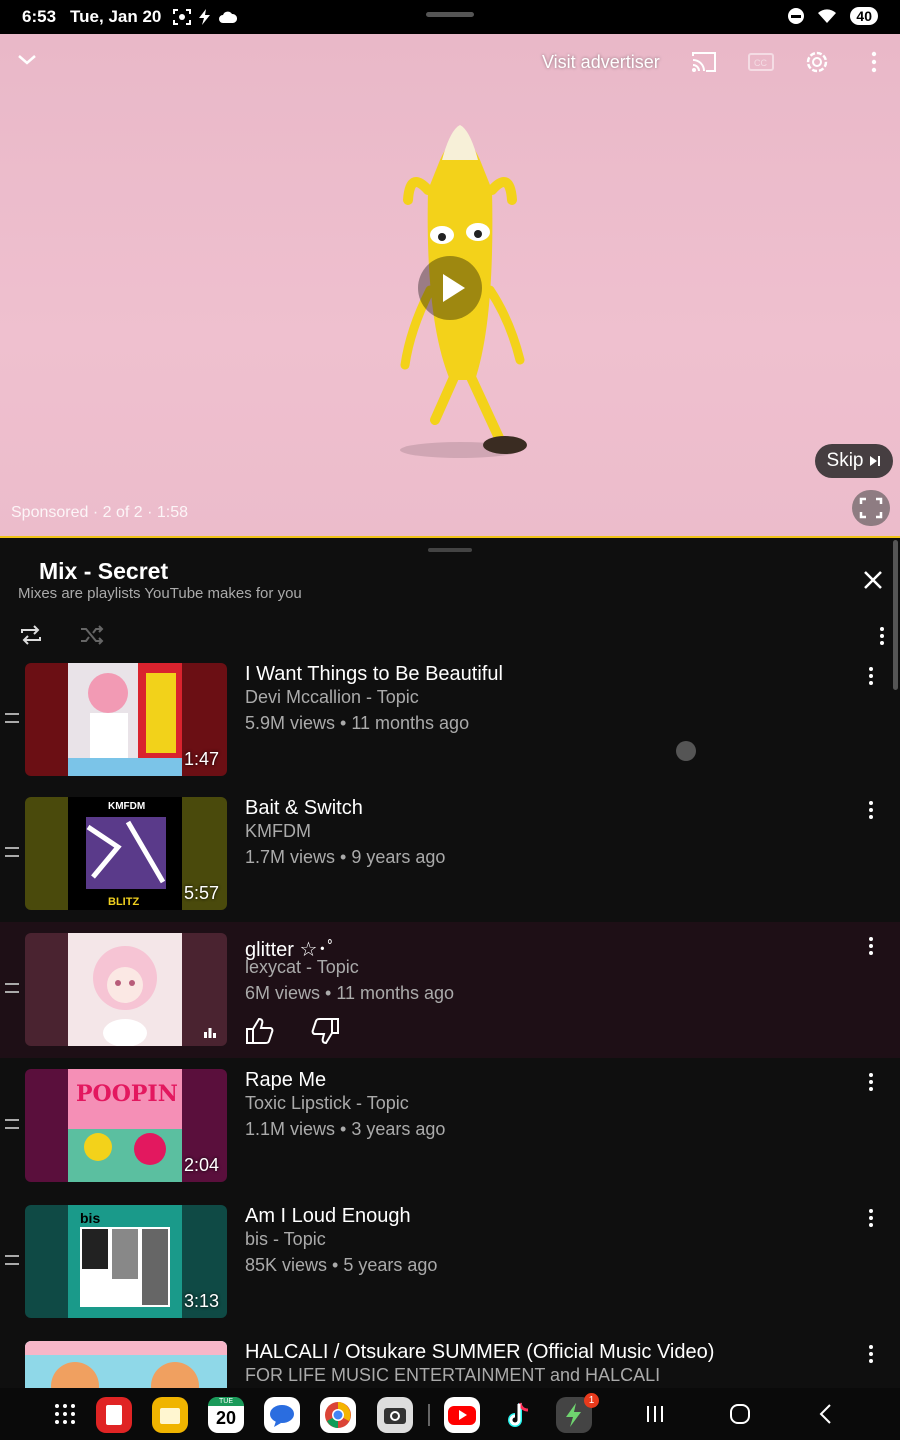 This screenshot has width=900, height=1440. Describe the element at coordinates (740, 1414) in the screenshot. I see `home-icon` at that location.